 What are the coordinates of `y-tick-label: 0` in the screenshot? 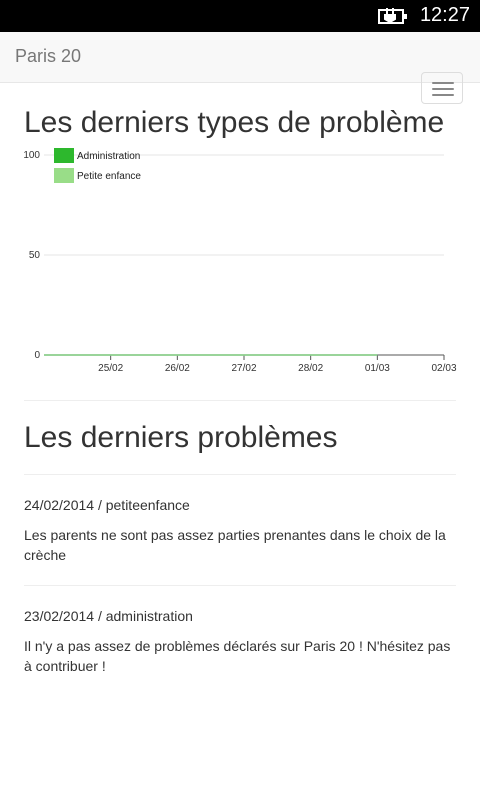 It's located at (37, 355).